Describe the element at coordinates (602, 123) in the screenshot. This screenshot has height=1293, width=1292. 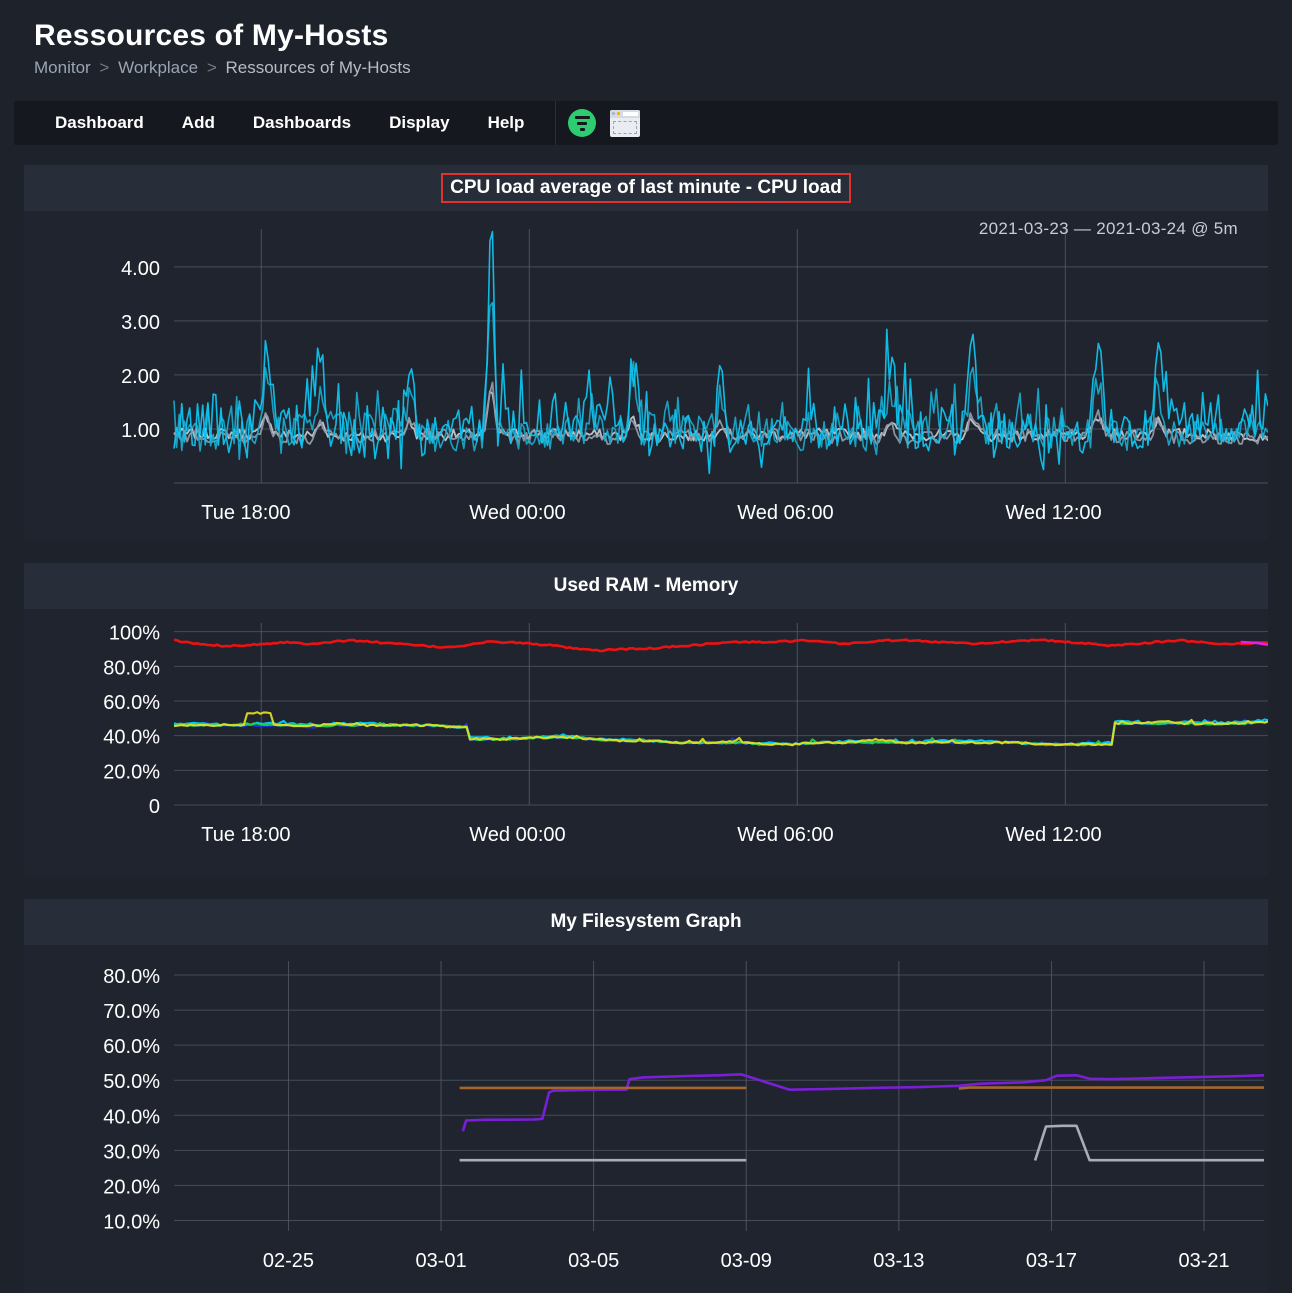
I see `navbar-icon-group` at that location.